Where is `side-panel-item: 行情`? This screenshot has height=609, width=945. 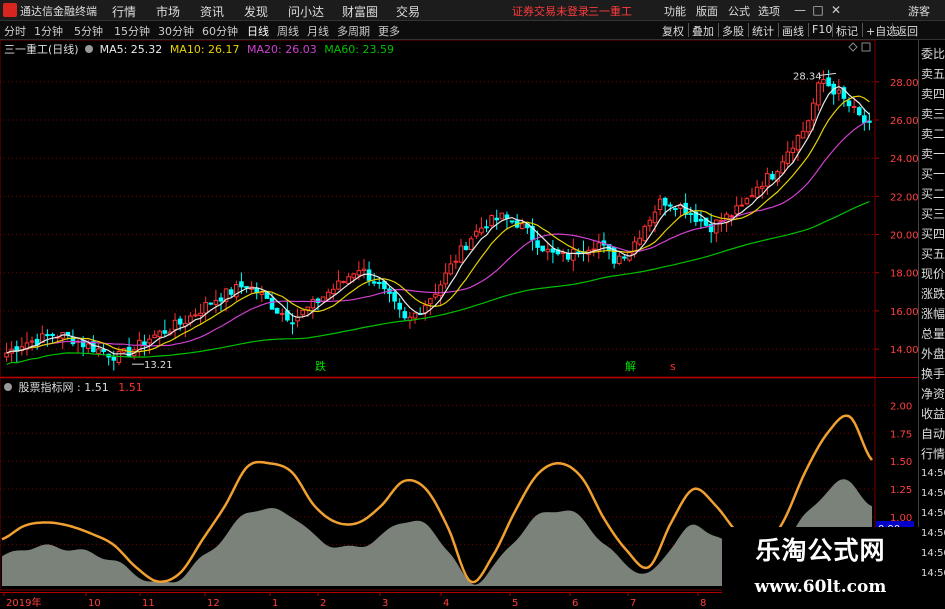 side-panel-item: 行情 is located at coordinates (933, 454).